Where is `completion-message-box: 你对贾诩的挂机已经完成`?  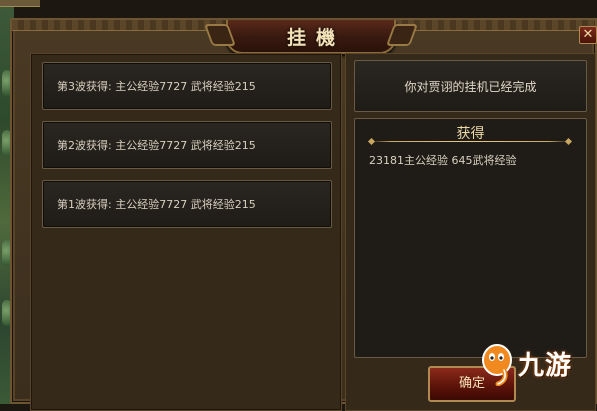 completion-message-box: 你对贾诩的挂机已经完成 is located at coordinates (470, 86).